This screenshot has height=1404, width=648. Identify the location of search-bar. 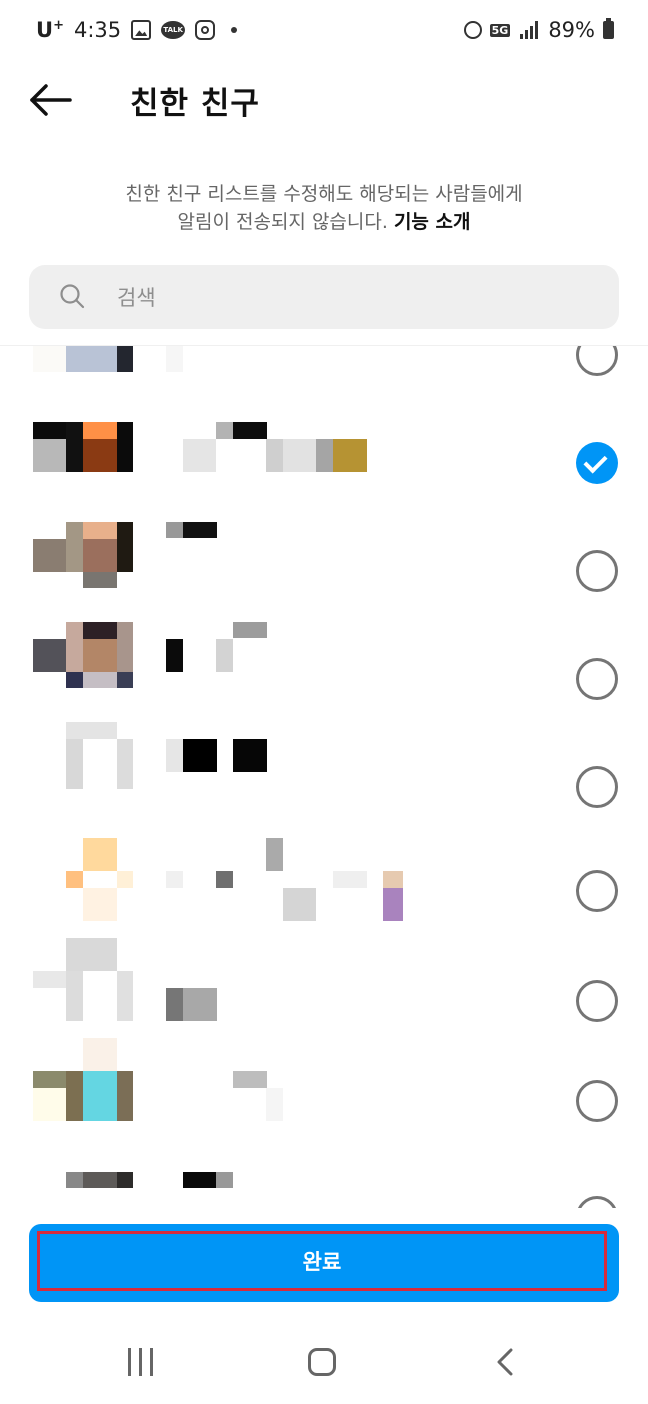
(324, 298).